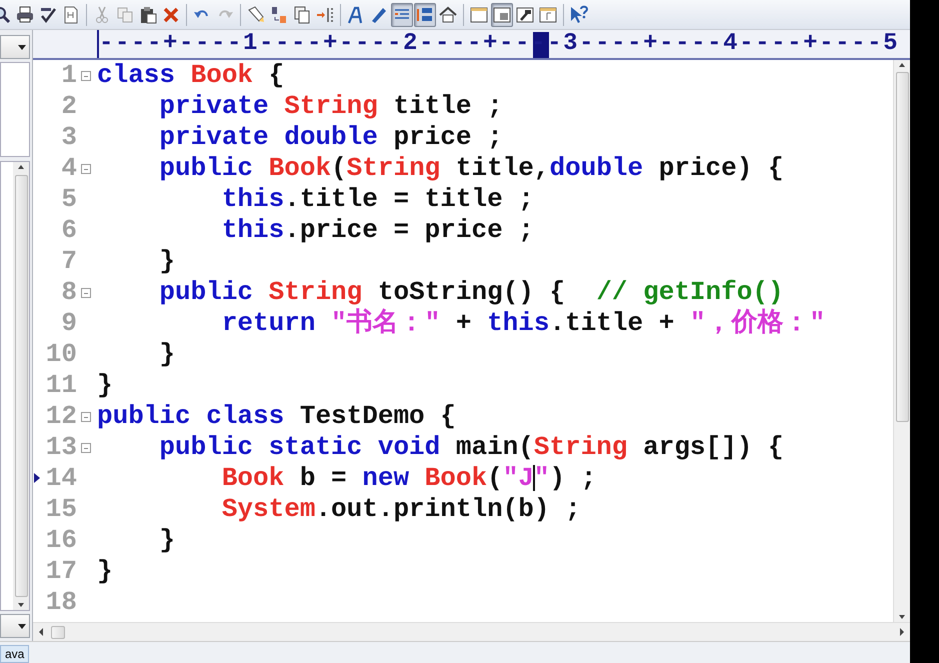 This screenshot has height=663, width=939. What do you see at coordinates (523, 323) in the screenshot?
I see `code-line: return "书名：" + this.title + "，价格："` at bounding box center [523, 323].